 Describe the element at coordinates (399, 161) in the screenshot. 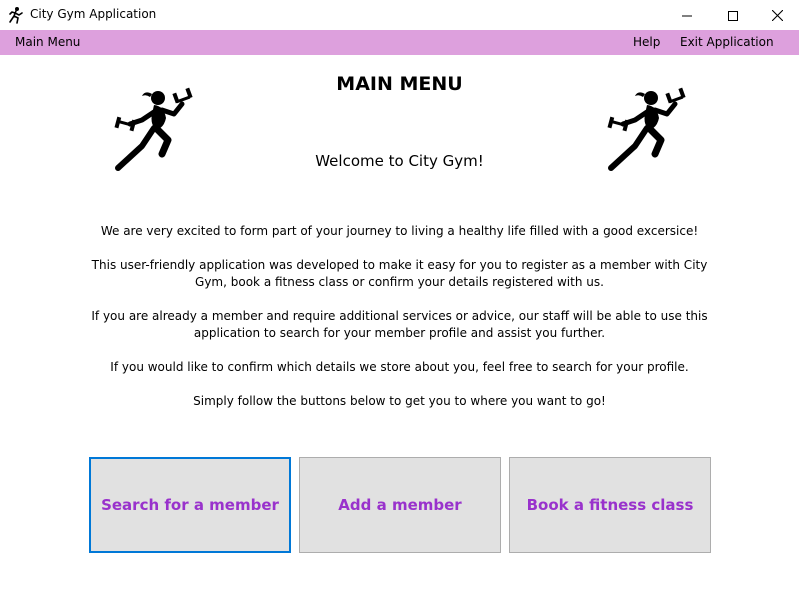

I see `welcome-text: Welcome to City Gym!` at that location.